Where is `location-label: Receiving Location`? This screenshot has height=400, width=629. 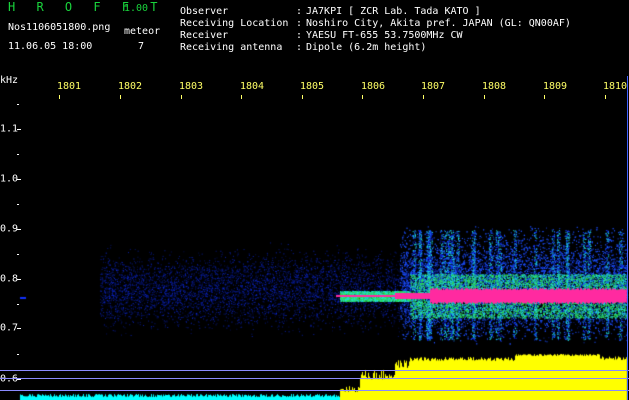 location-label: Receiving Location is located at coordinates (234, 23).